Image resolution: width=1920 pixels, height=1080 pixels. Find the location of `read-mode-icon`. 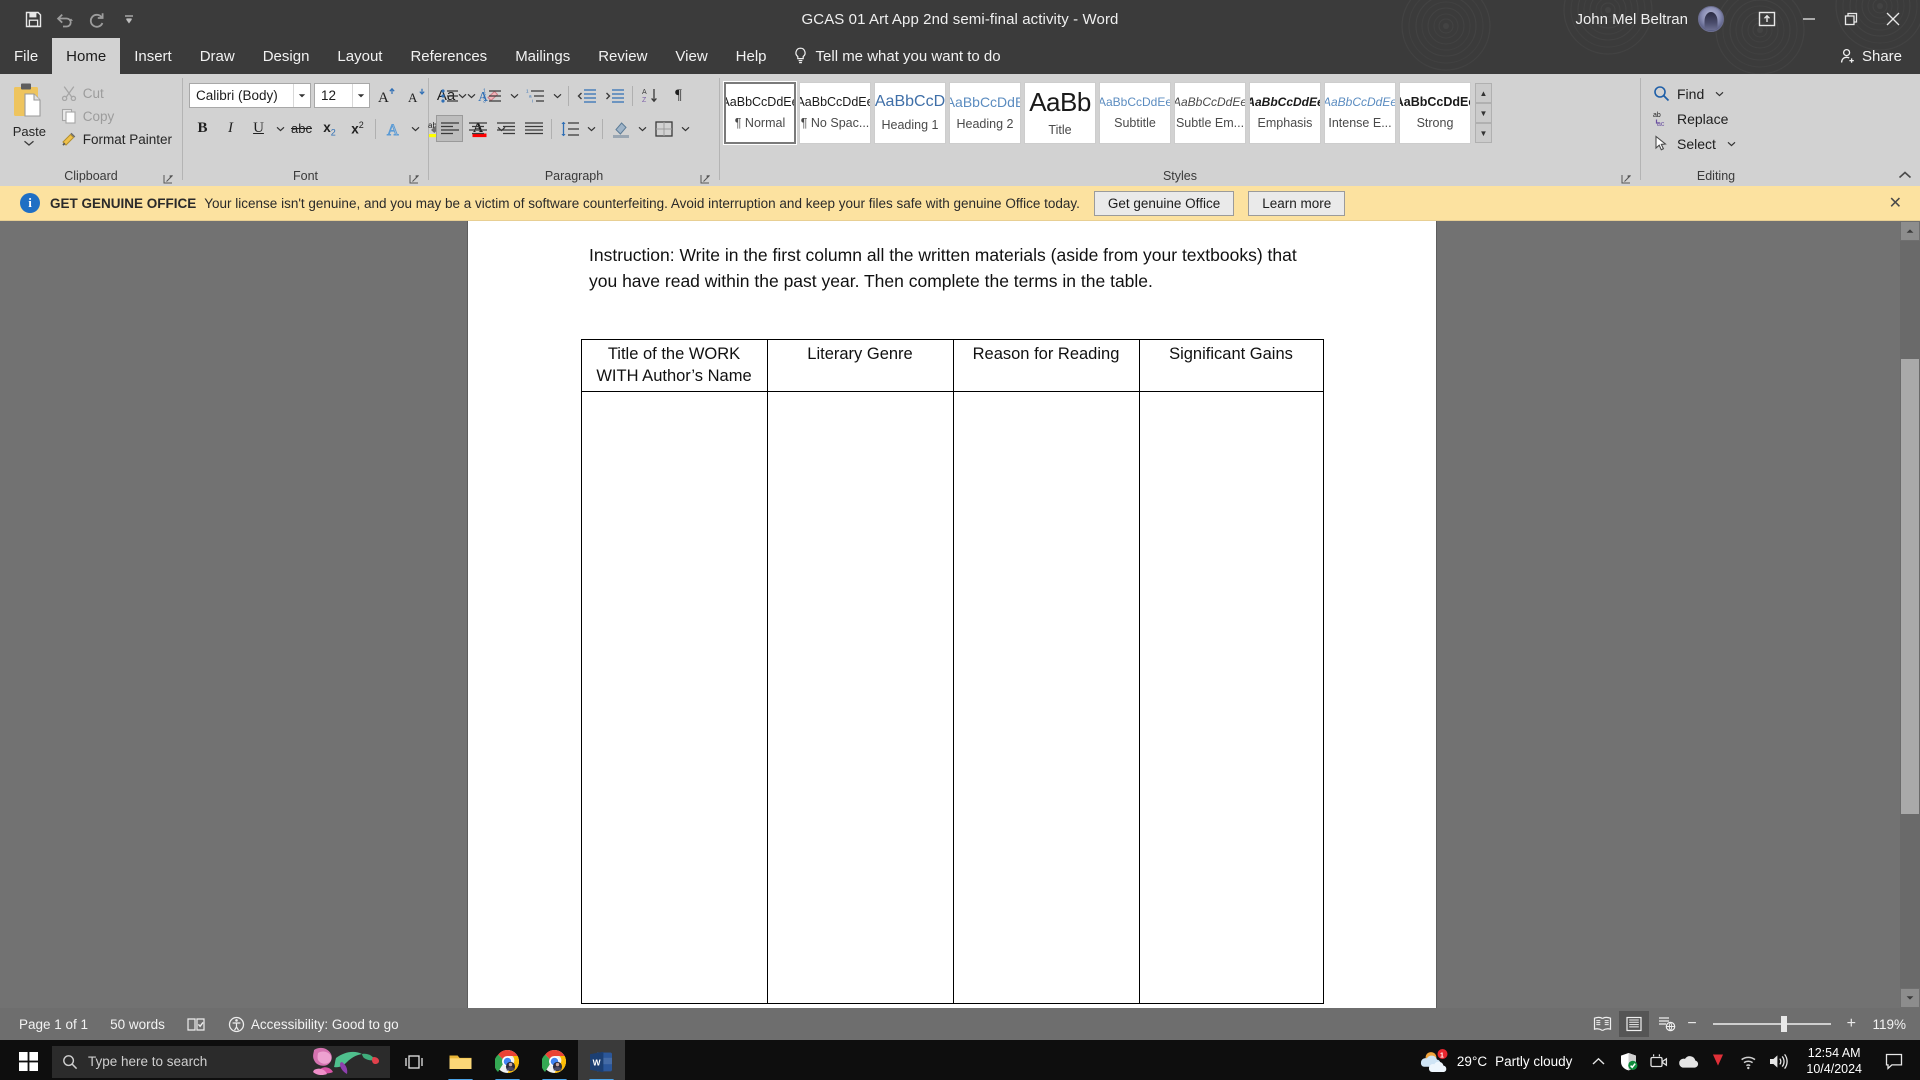

read-mode-icon is located at coordinates (1602, 1024).